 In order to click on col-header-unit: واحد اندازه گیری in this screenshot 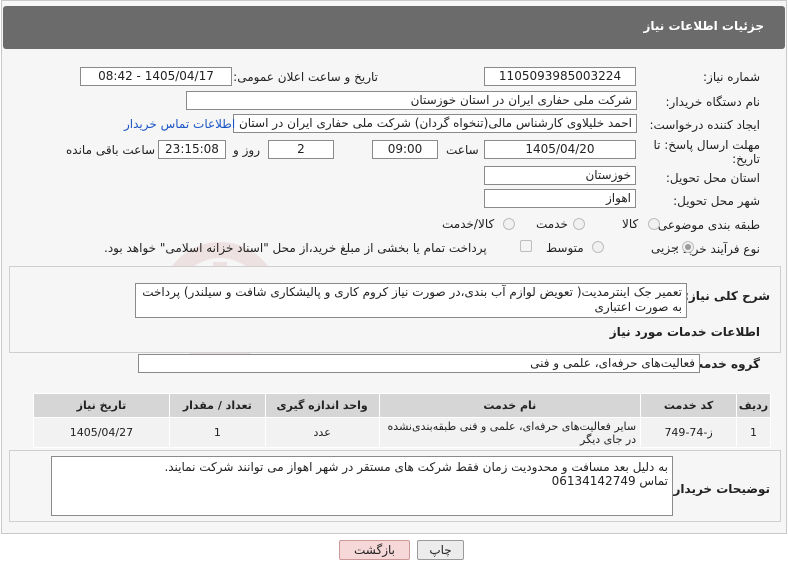, I will do `click(322, 405)`.